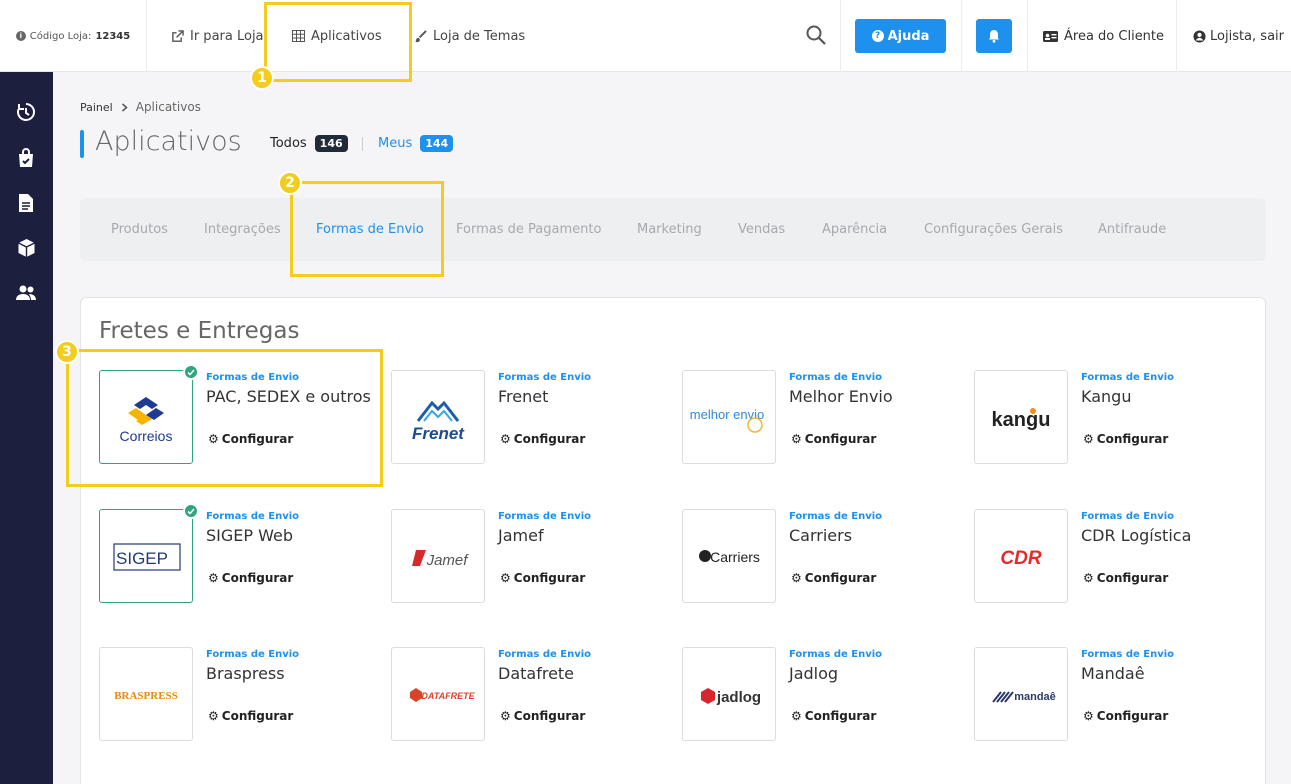  Describe the element at coordinates (521, 535) in the screenshot. I see `app-name: Jamef` at that location.